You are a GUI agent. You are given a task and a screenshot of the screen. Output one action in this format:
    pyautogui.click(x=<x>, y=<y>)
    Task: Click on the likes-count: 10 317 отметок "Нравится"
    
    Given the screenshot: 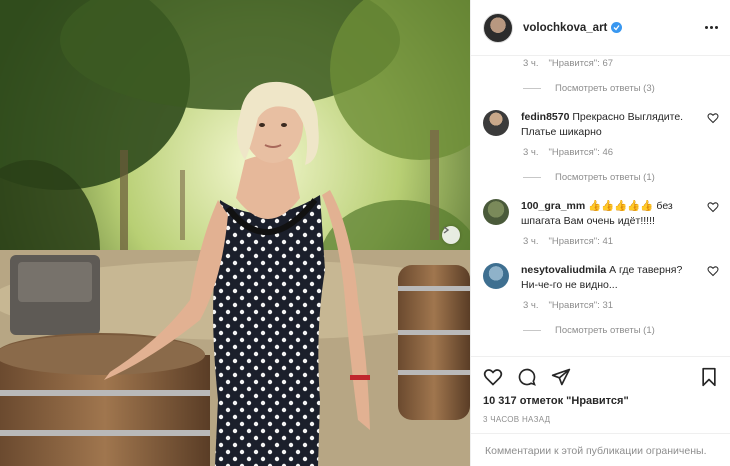 What is the action you would take?
    pyautogui.click(x=600, y=401)
    